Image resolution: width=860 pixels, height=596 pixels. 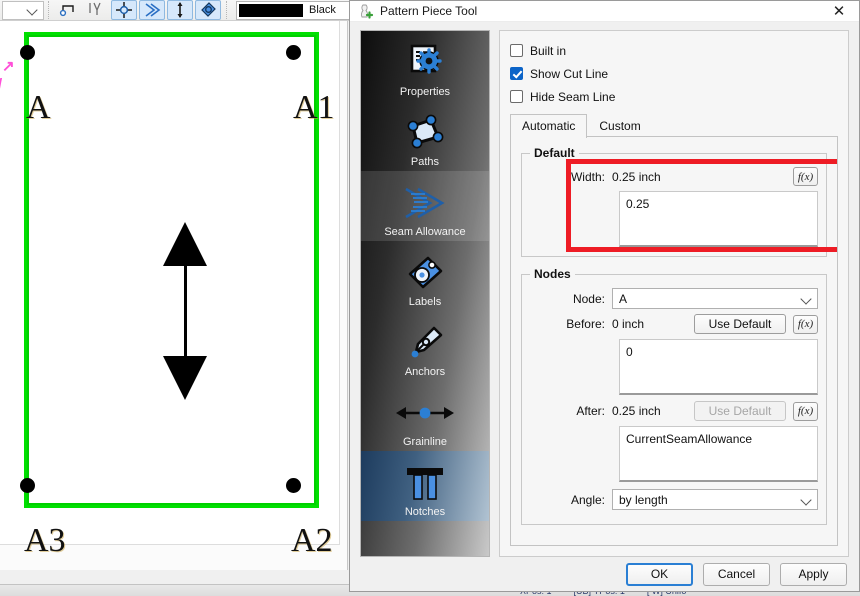 What do you see at coordinates (674, 411) in the screenshot?
I see `after-row: After: 0.25 inch Use Default f(x)` at bounding box center [674, 411].